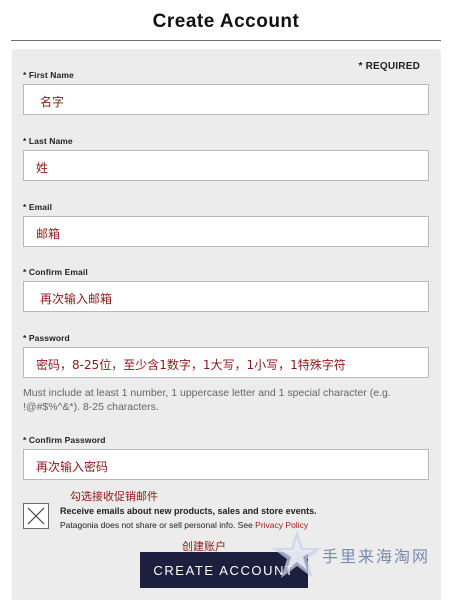  I want to click on email-opt-in-checkbox, so click(36, 516).